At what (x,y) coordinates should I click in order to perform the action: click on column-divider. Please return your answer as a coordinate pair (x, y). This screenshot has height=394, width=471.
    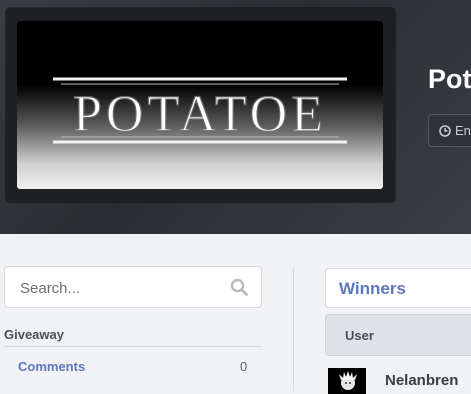
    Looking at the image, I should click on (293, 329).